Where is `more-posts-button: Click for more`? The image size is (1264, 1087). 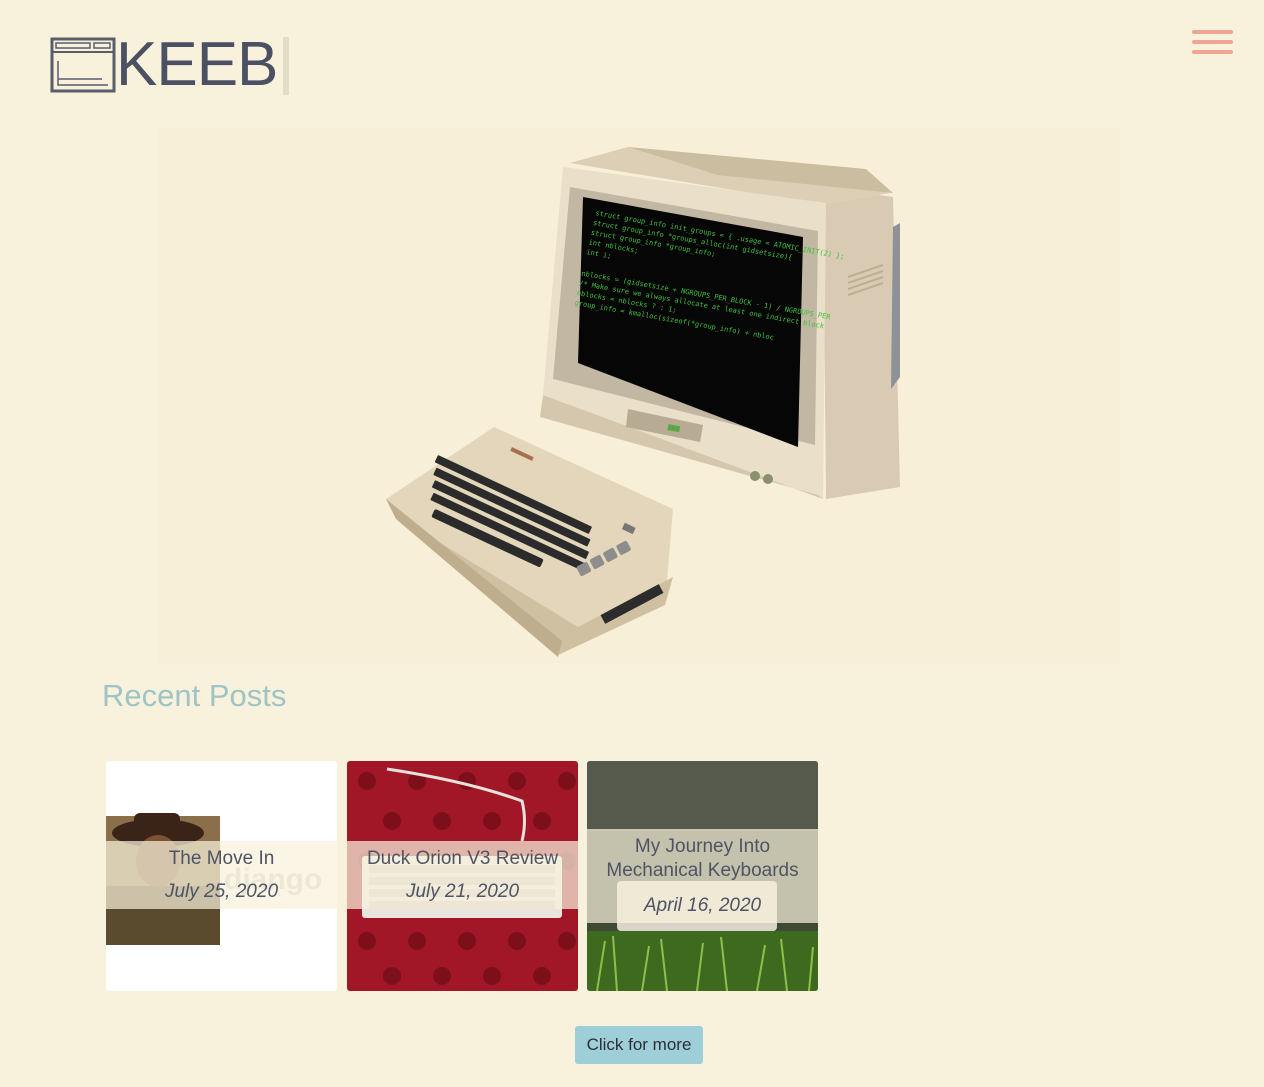 more-posts-button: Click for more is located at coordinates (639, 1045).